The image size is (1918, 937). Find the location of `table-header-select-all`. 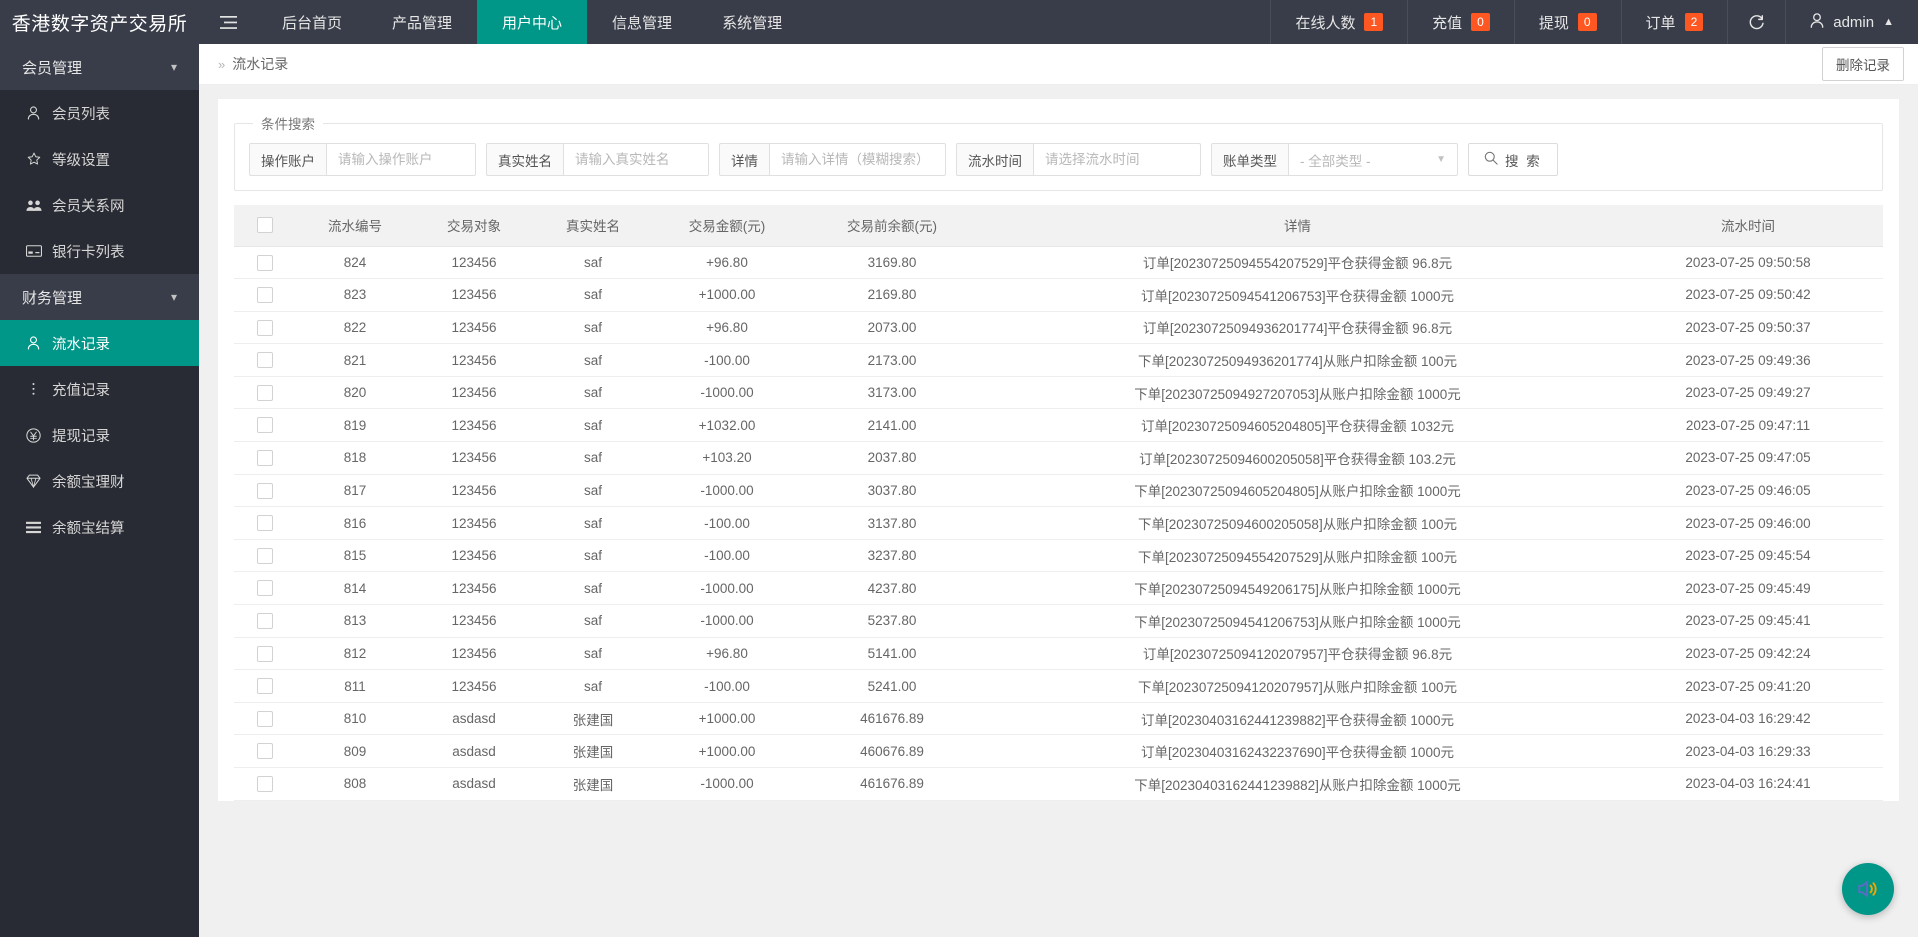

table-header-select-all is located at coordinates (265, 226).